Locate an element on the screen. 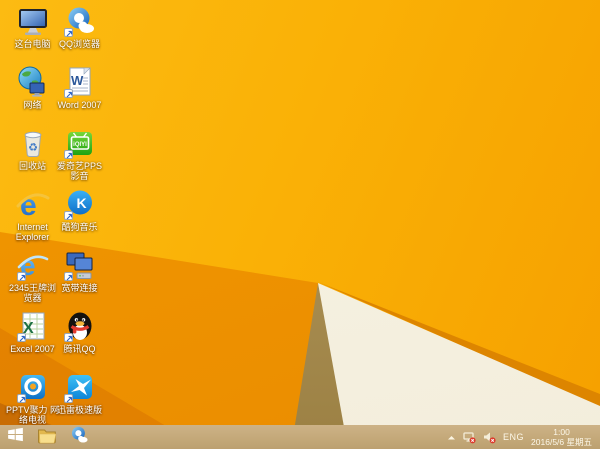  desktop-icon-word-2007: W Word 2007 is located at coordinates (79, 95).